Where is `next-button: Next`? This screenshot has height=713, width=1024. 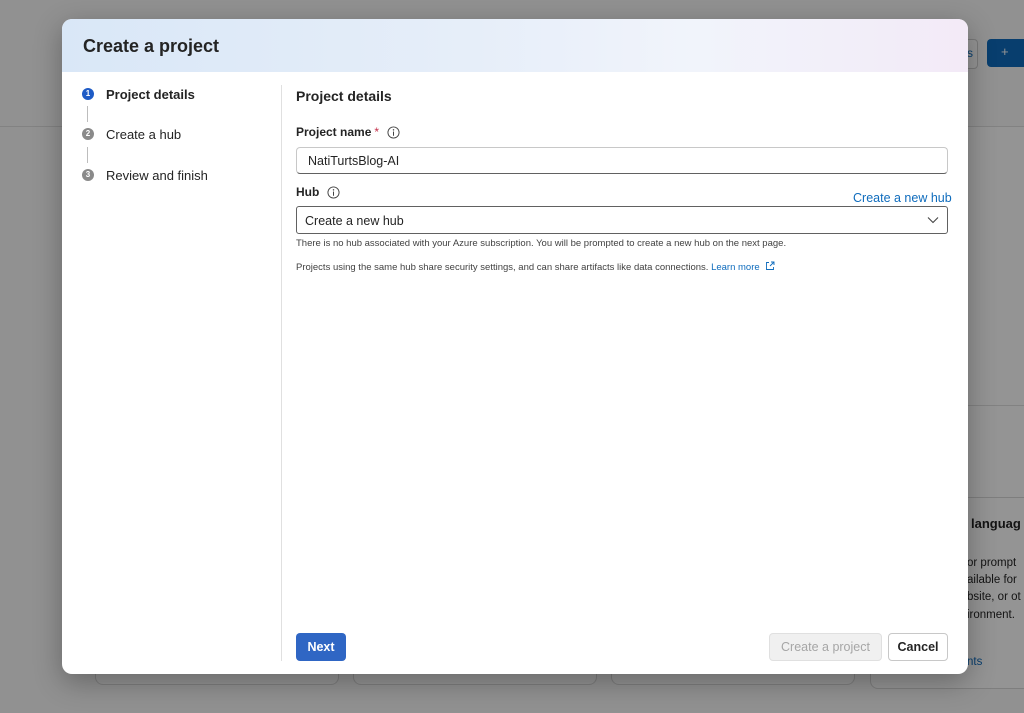
next-button: Next is located at coordinates (321, 647).